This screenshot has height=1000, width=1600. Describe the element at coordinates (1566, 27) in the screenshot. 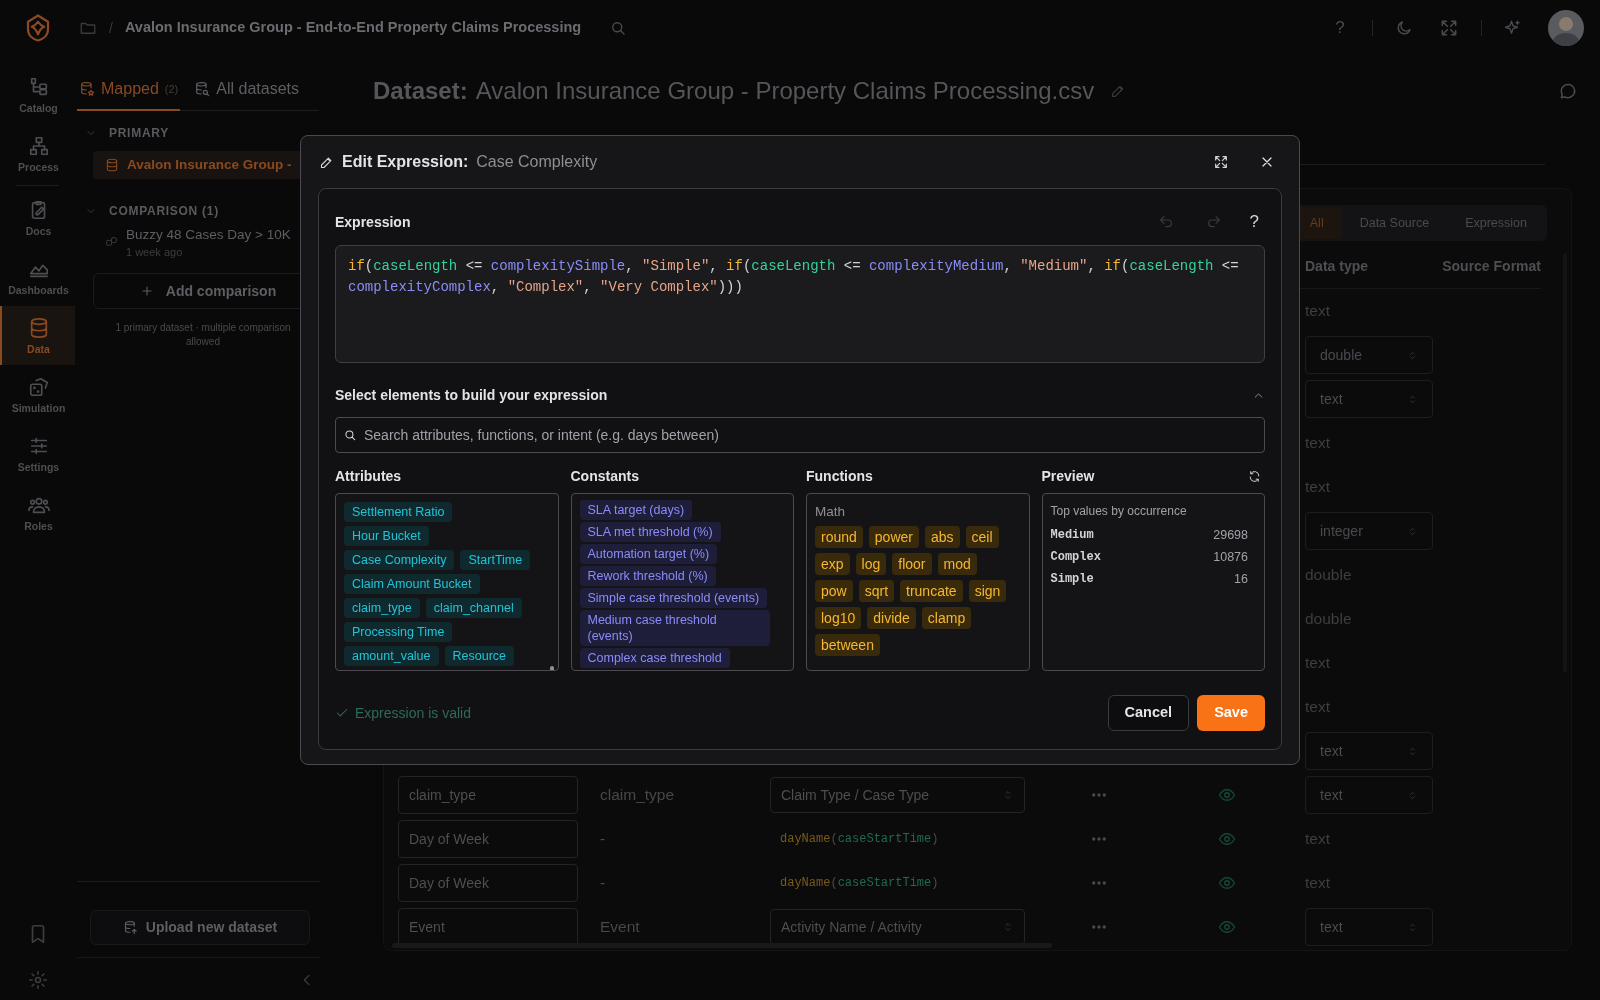

I see `avatar` at that location.